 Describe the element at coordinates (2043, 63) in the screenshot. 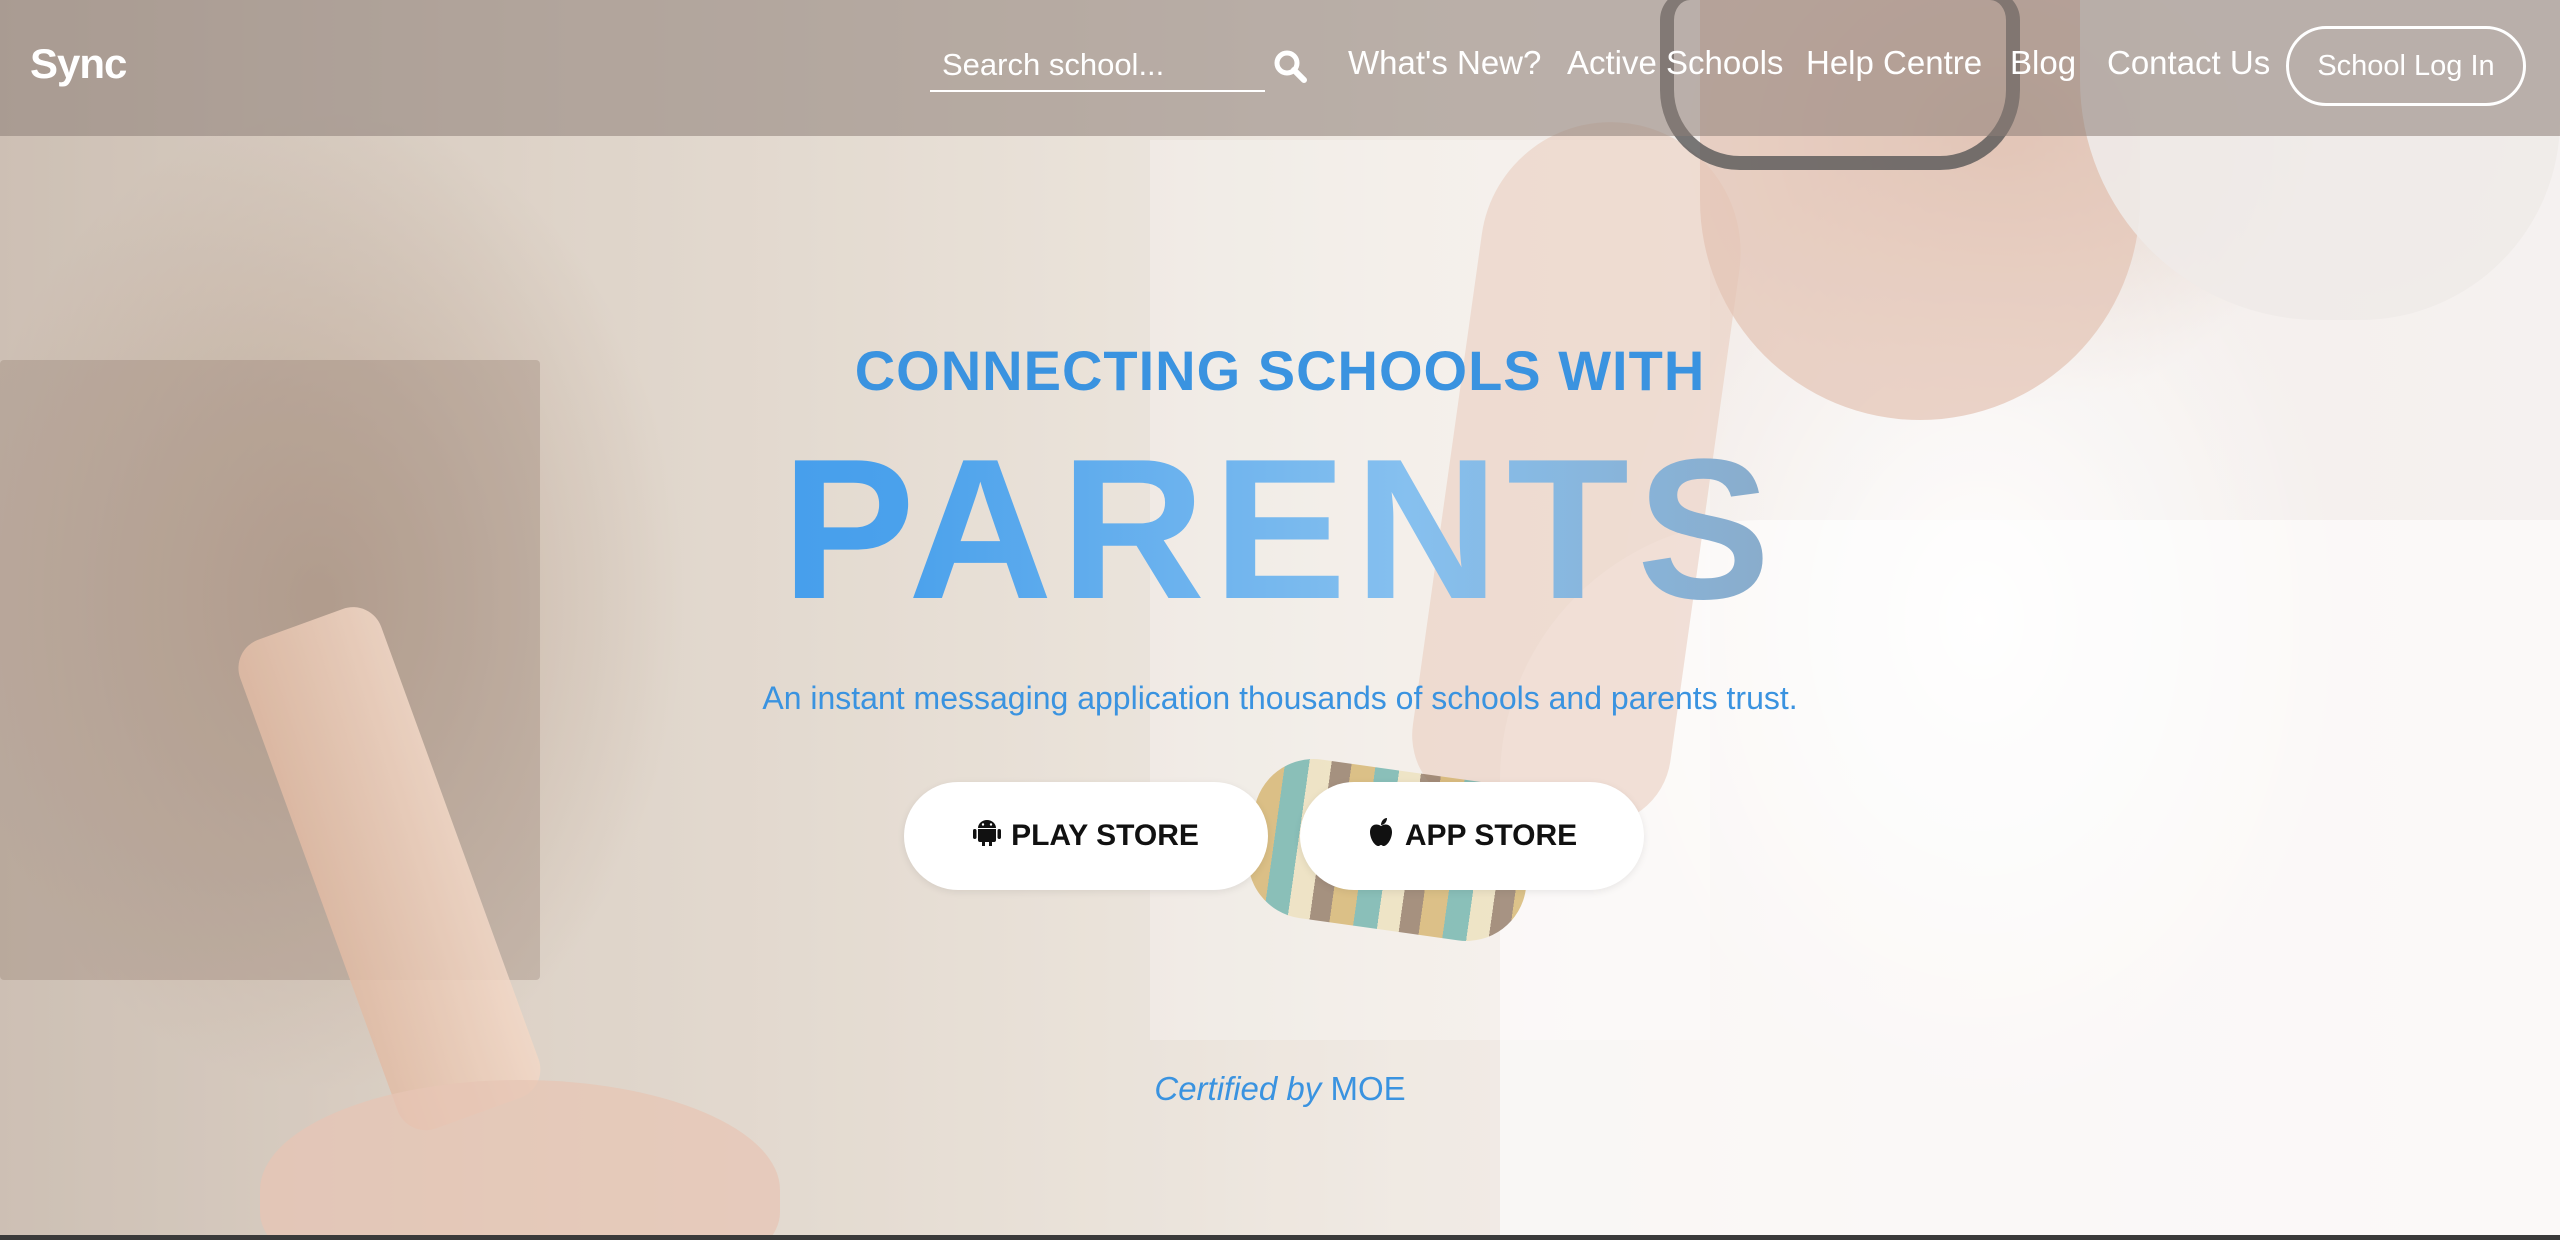

I see `nav-link-blog: Blog` at that location.